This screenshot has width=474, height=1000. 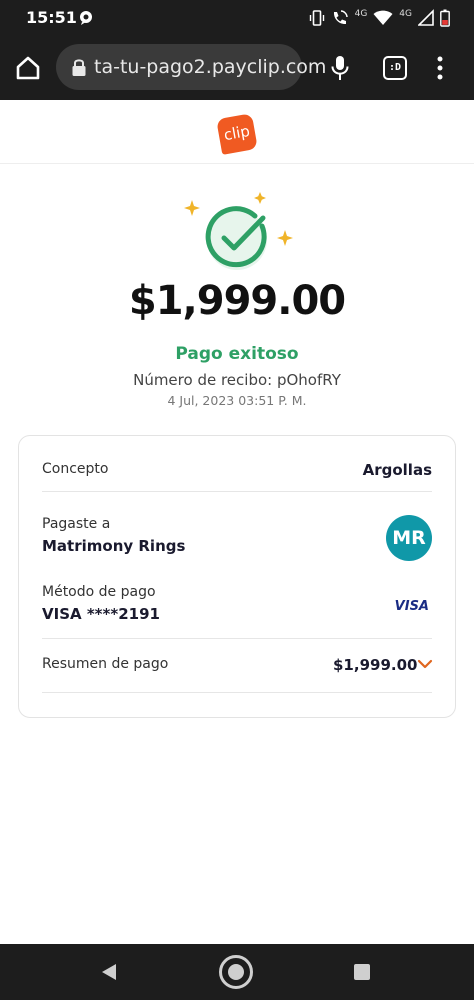 What do you see at coordinates (28, 68) in the screenshot?
I see `home-icon` at bounding box center [28, 68].